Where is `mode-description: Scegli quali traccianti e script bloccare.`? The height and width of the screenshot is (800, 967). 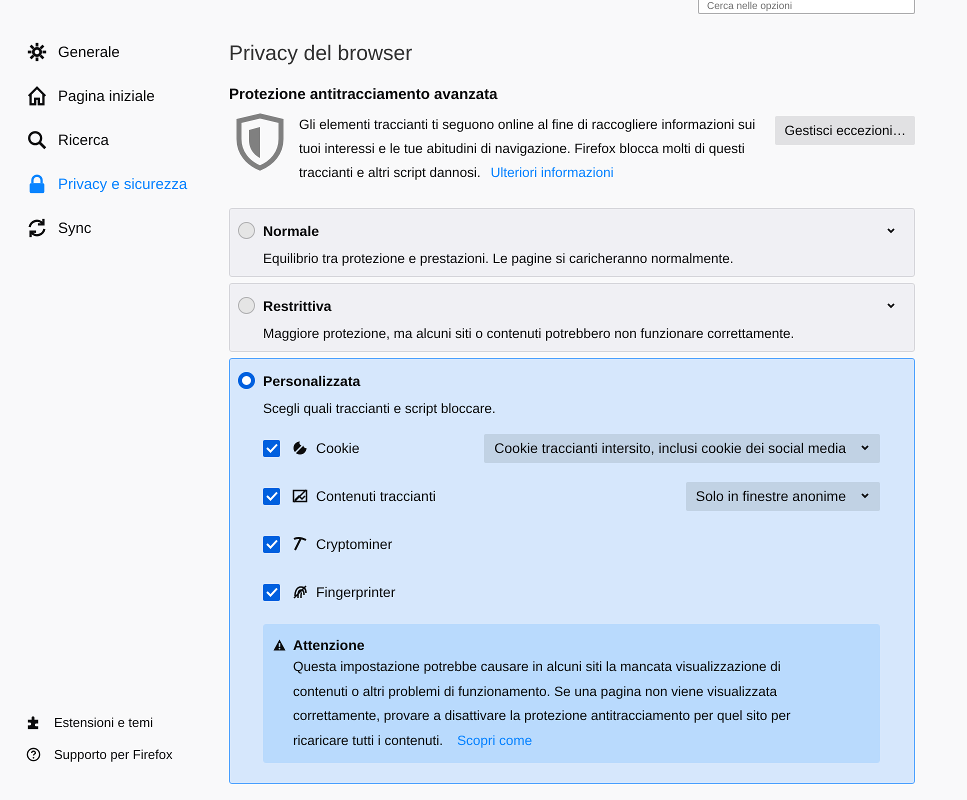
mode-description: Scegli quali traccianti e script bloccare. is located at coordinates (380, 408).